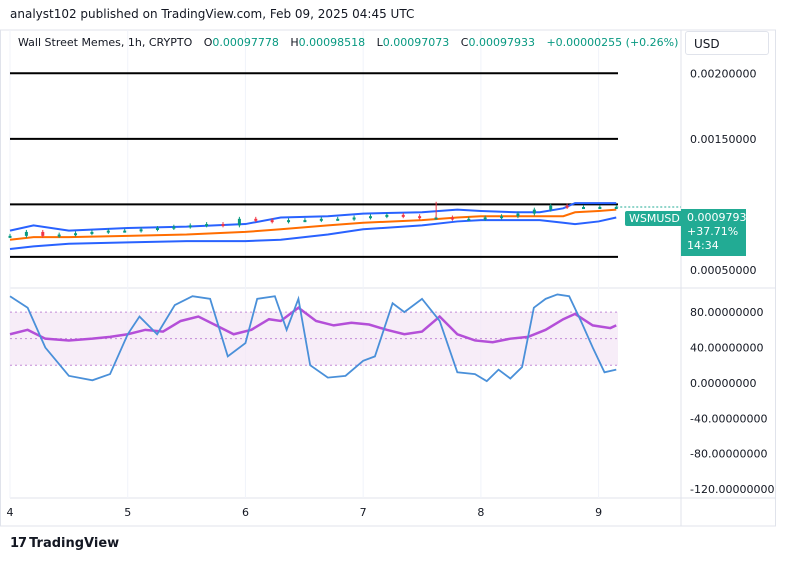  What do you see at coordinates (723, 139) in the screenshot?
I see `price-tick-label: 0.00150000` at bounding box center [723, 139].